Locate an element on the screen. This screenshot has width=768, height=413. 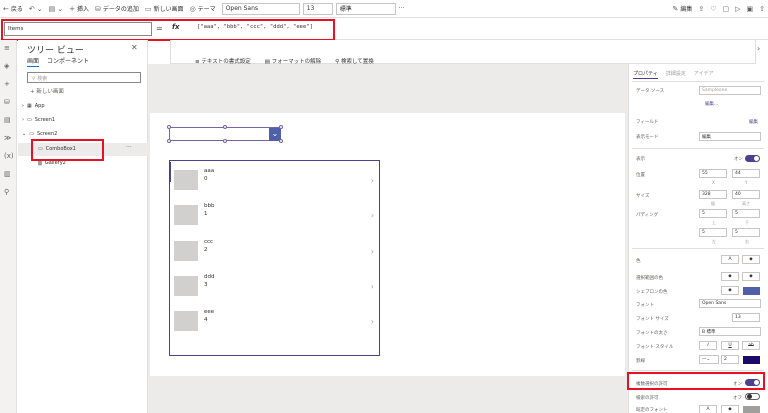
font-color-button: A is located at coordinates (730, 259).